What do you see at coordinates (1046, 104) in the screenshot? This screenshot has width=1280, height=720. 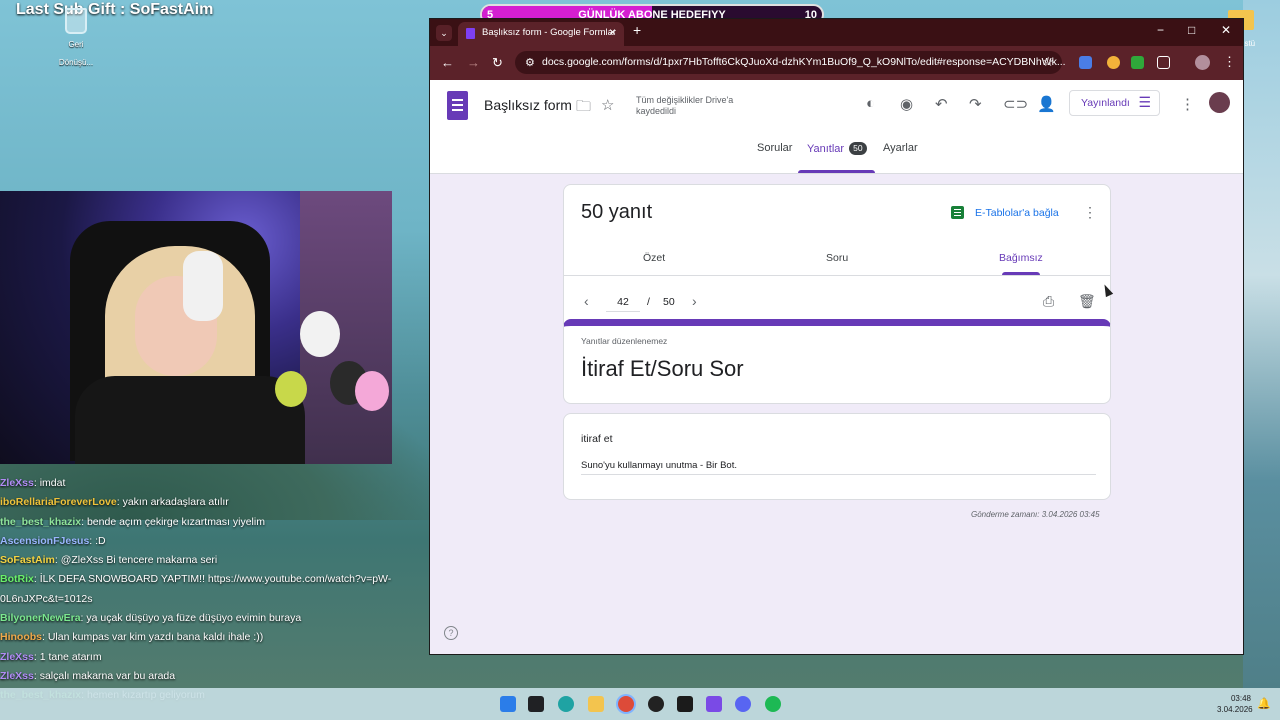 I see `add-person-icon: 👤` at bounding box center [1046, 104].